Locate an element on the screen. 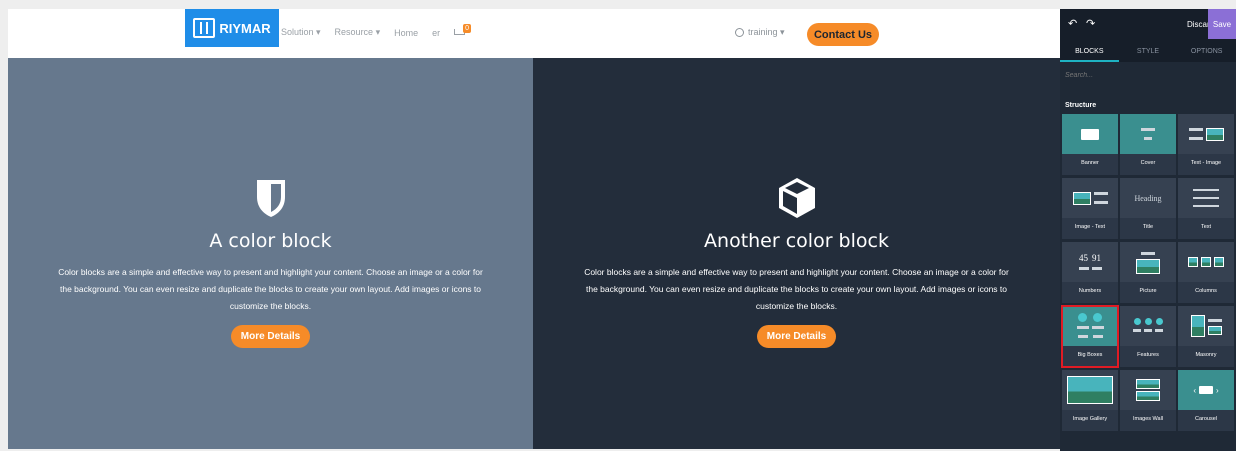 Image resolution: width=1236 pixels, height=451 pixels. shield-icon is located at coordinates (271, 198).